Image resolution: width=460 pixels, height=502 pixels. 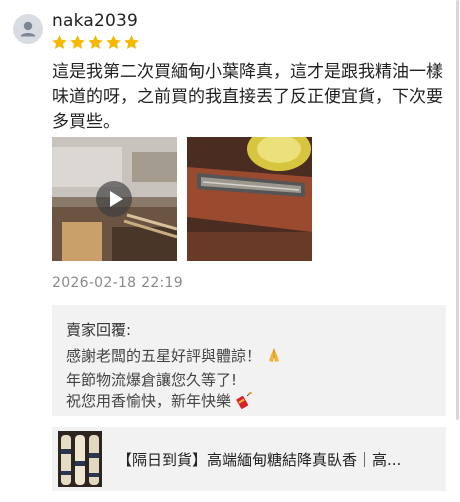 I want to click on seller-reply-line: 年節物流爆倉讓您久等了!, so click(x=152, y=380).